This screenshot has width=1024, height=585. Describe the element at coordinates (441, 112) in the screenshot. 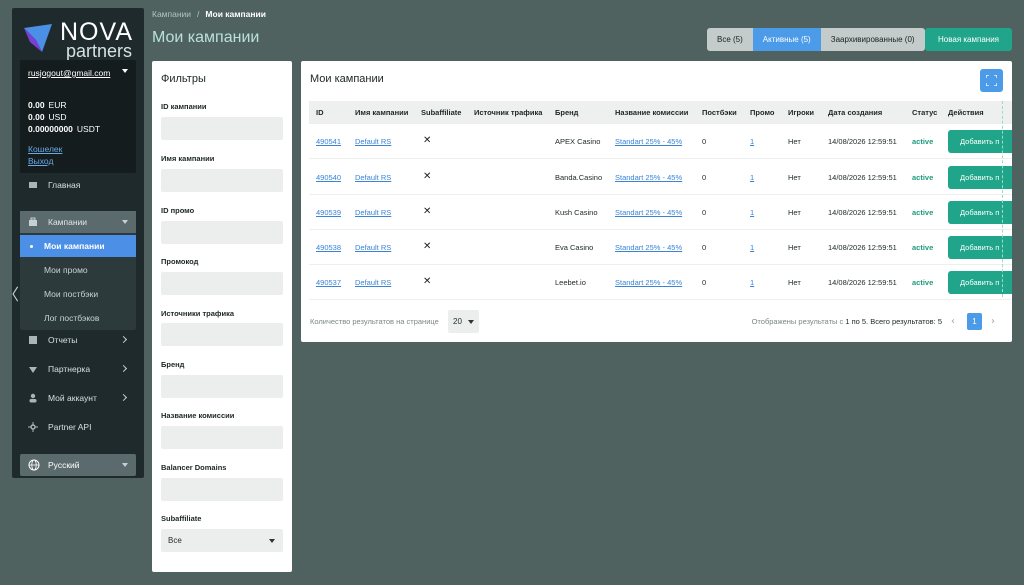

I see `col-subaffiliate: Subaffiliate` at that location.